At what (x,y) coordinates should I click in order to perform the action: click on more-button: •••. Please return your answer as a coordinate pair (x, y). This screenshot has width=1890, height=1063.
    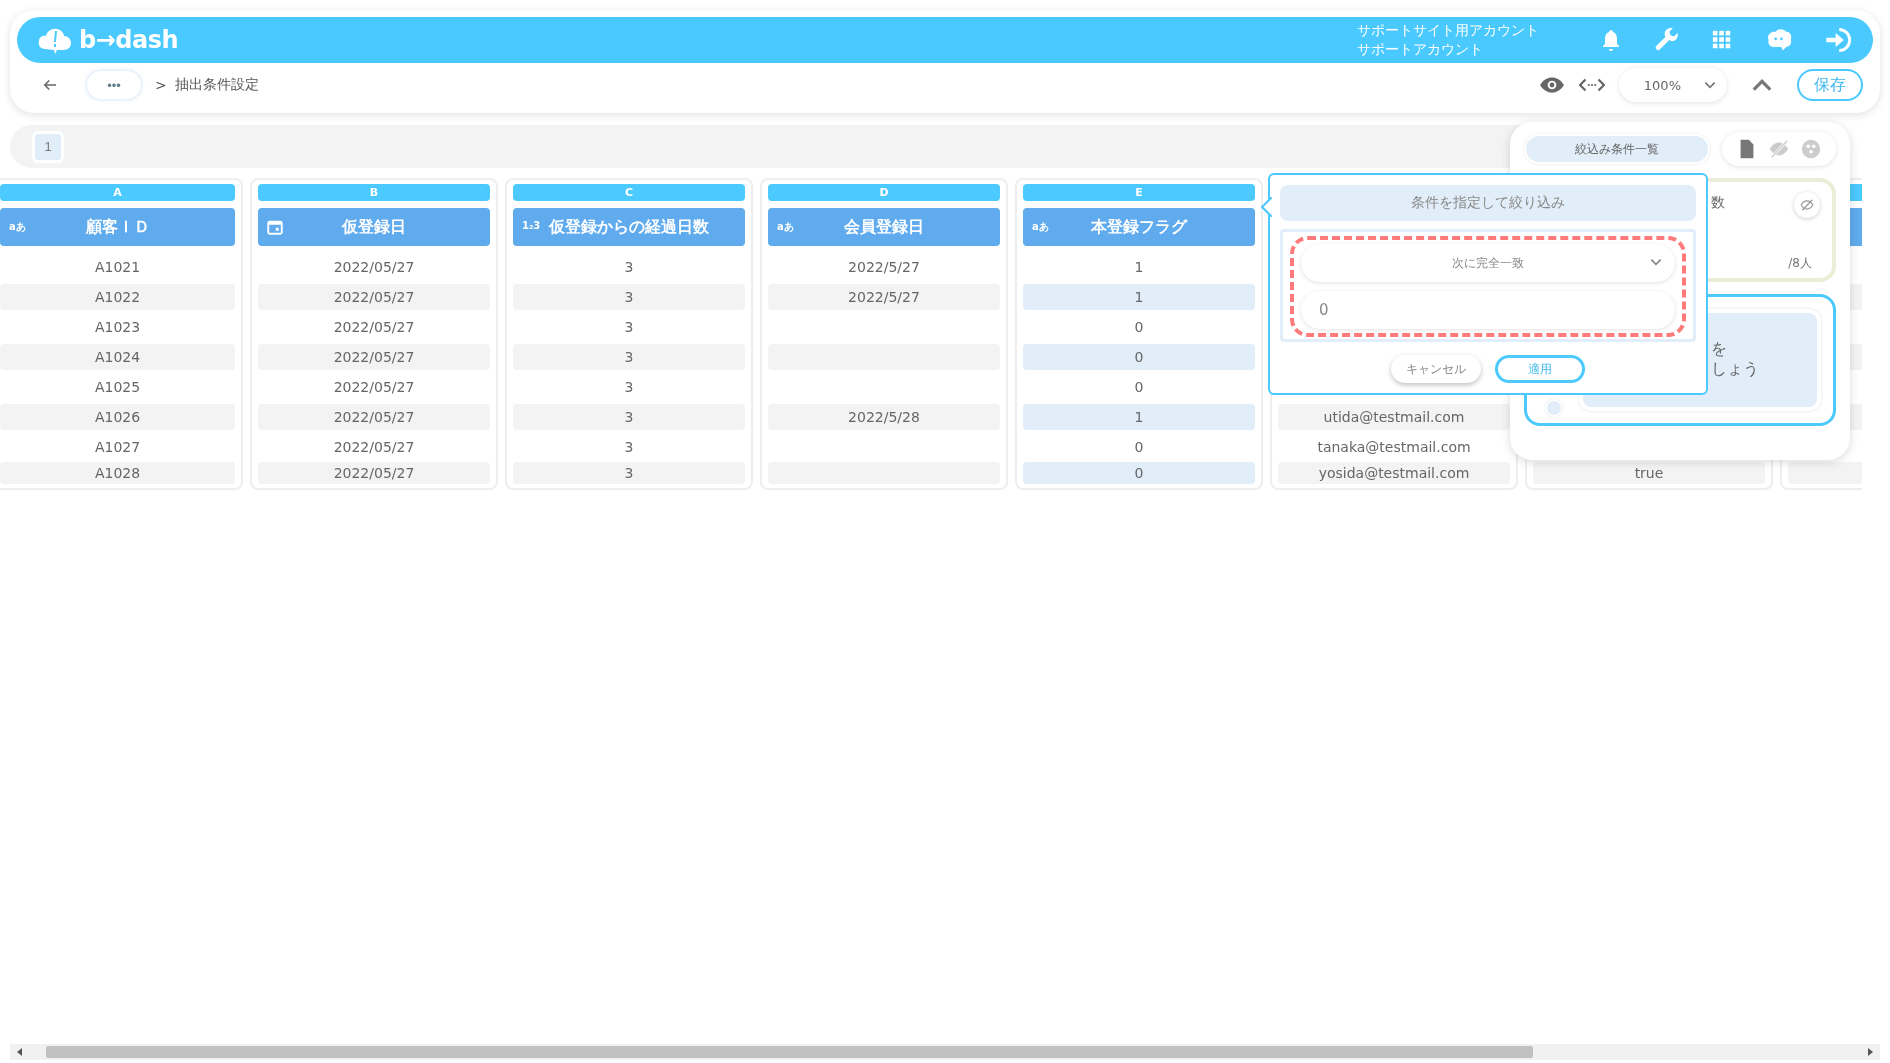
    Looking at the image, I should click on (114, 85).